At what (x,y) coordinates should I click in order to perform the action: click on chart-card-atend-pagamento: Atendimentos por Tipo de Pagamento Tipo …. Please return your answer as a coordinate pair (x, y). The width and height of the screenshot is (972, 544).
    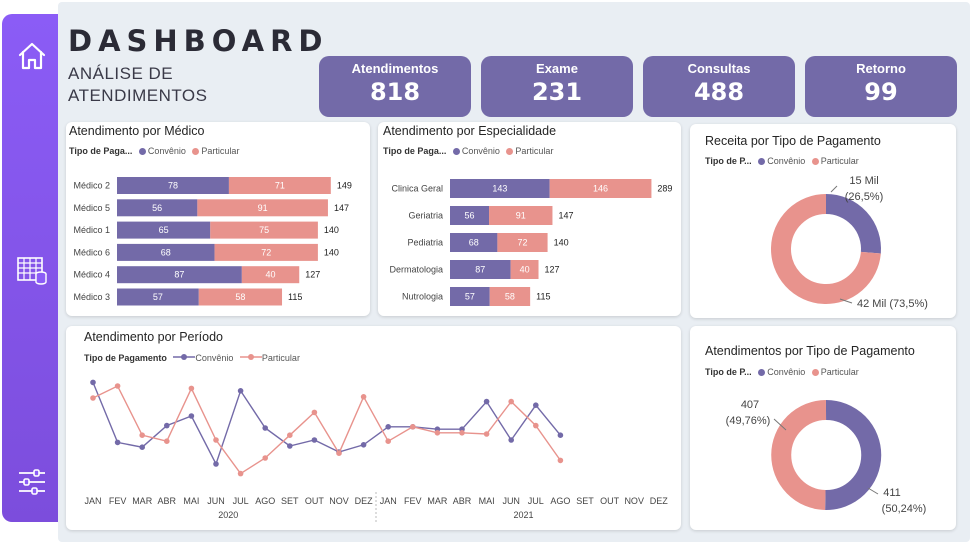
    Looking at the image, I should click on (823, 428).